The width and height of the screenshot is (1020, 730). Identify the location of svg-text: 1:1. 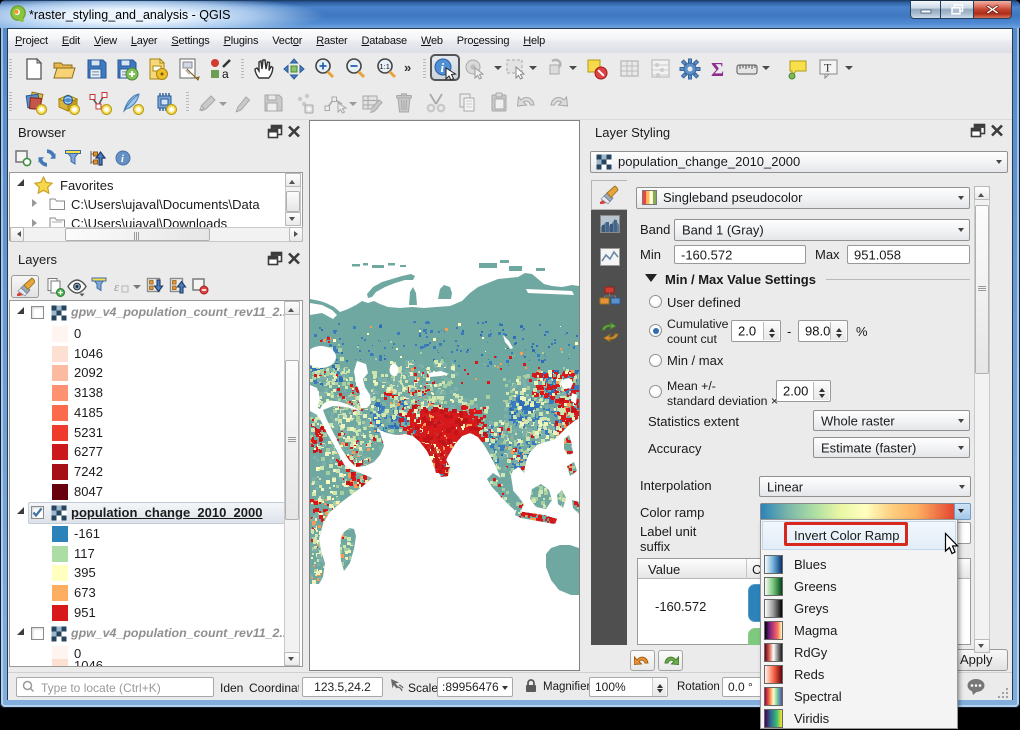
(385, 66).